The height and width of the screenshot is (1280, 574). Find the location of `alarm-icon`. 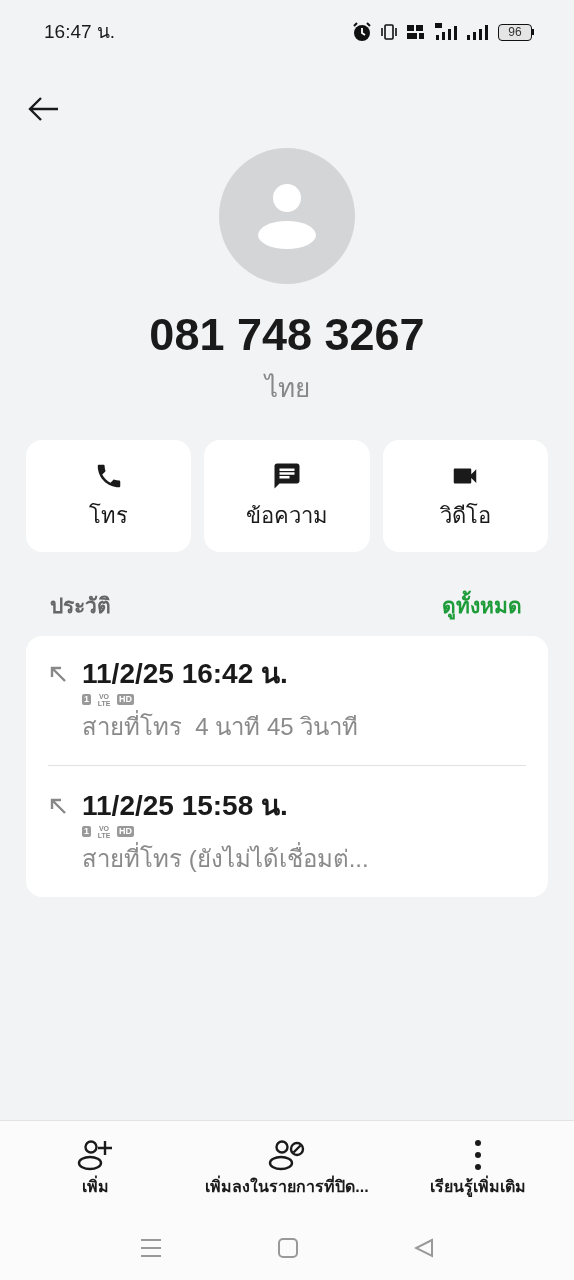

alarm-icon is located at coordinates (362, 32).